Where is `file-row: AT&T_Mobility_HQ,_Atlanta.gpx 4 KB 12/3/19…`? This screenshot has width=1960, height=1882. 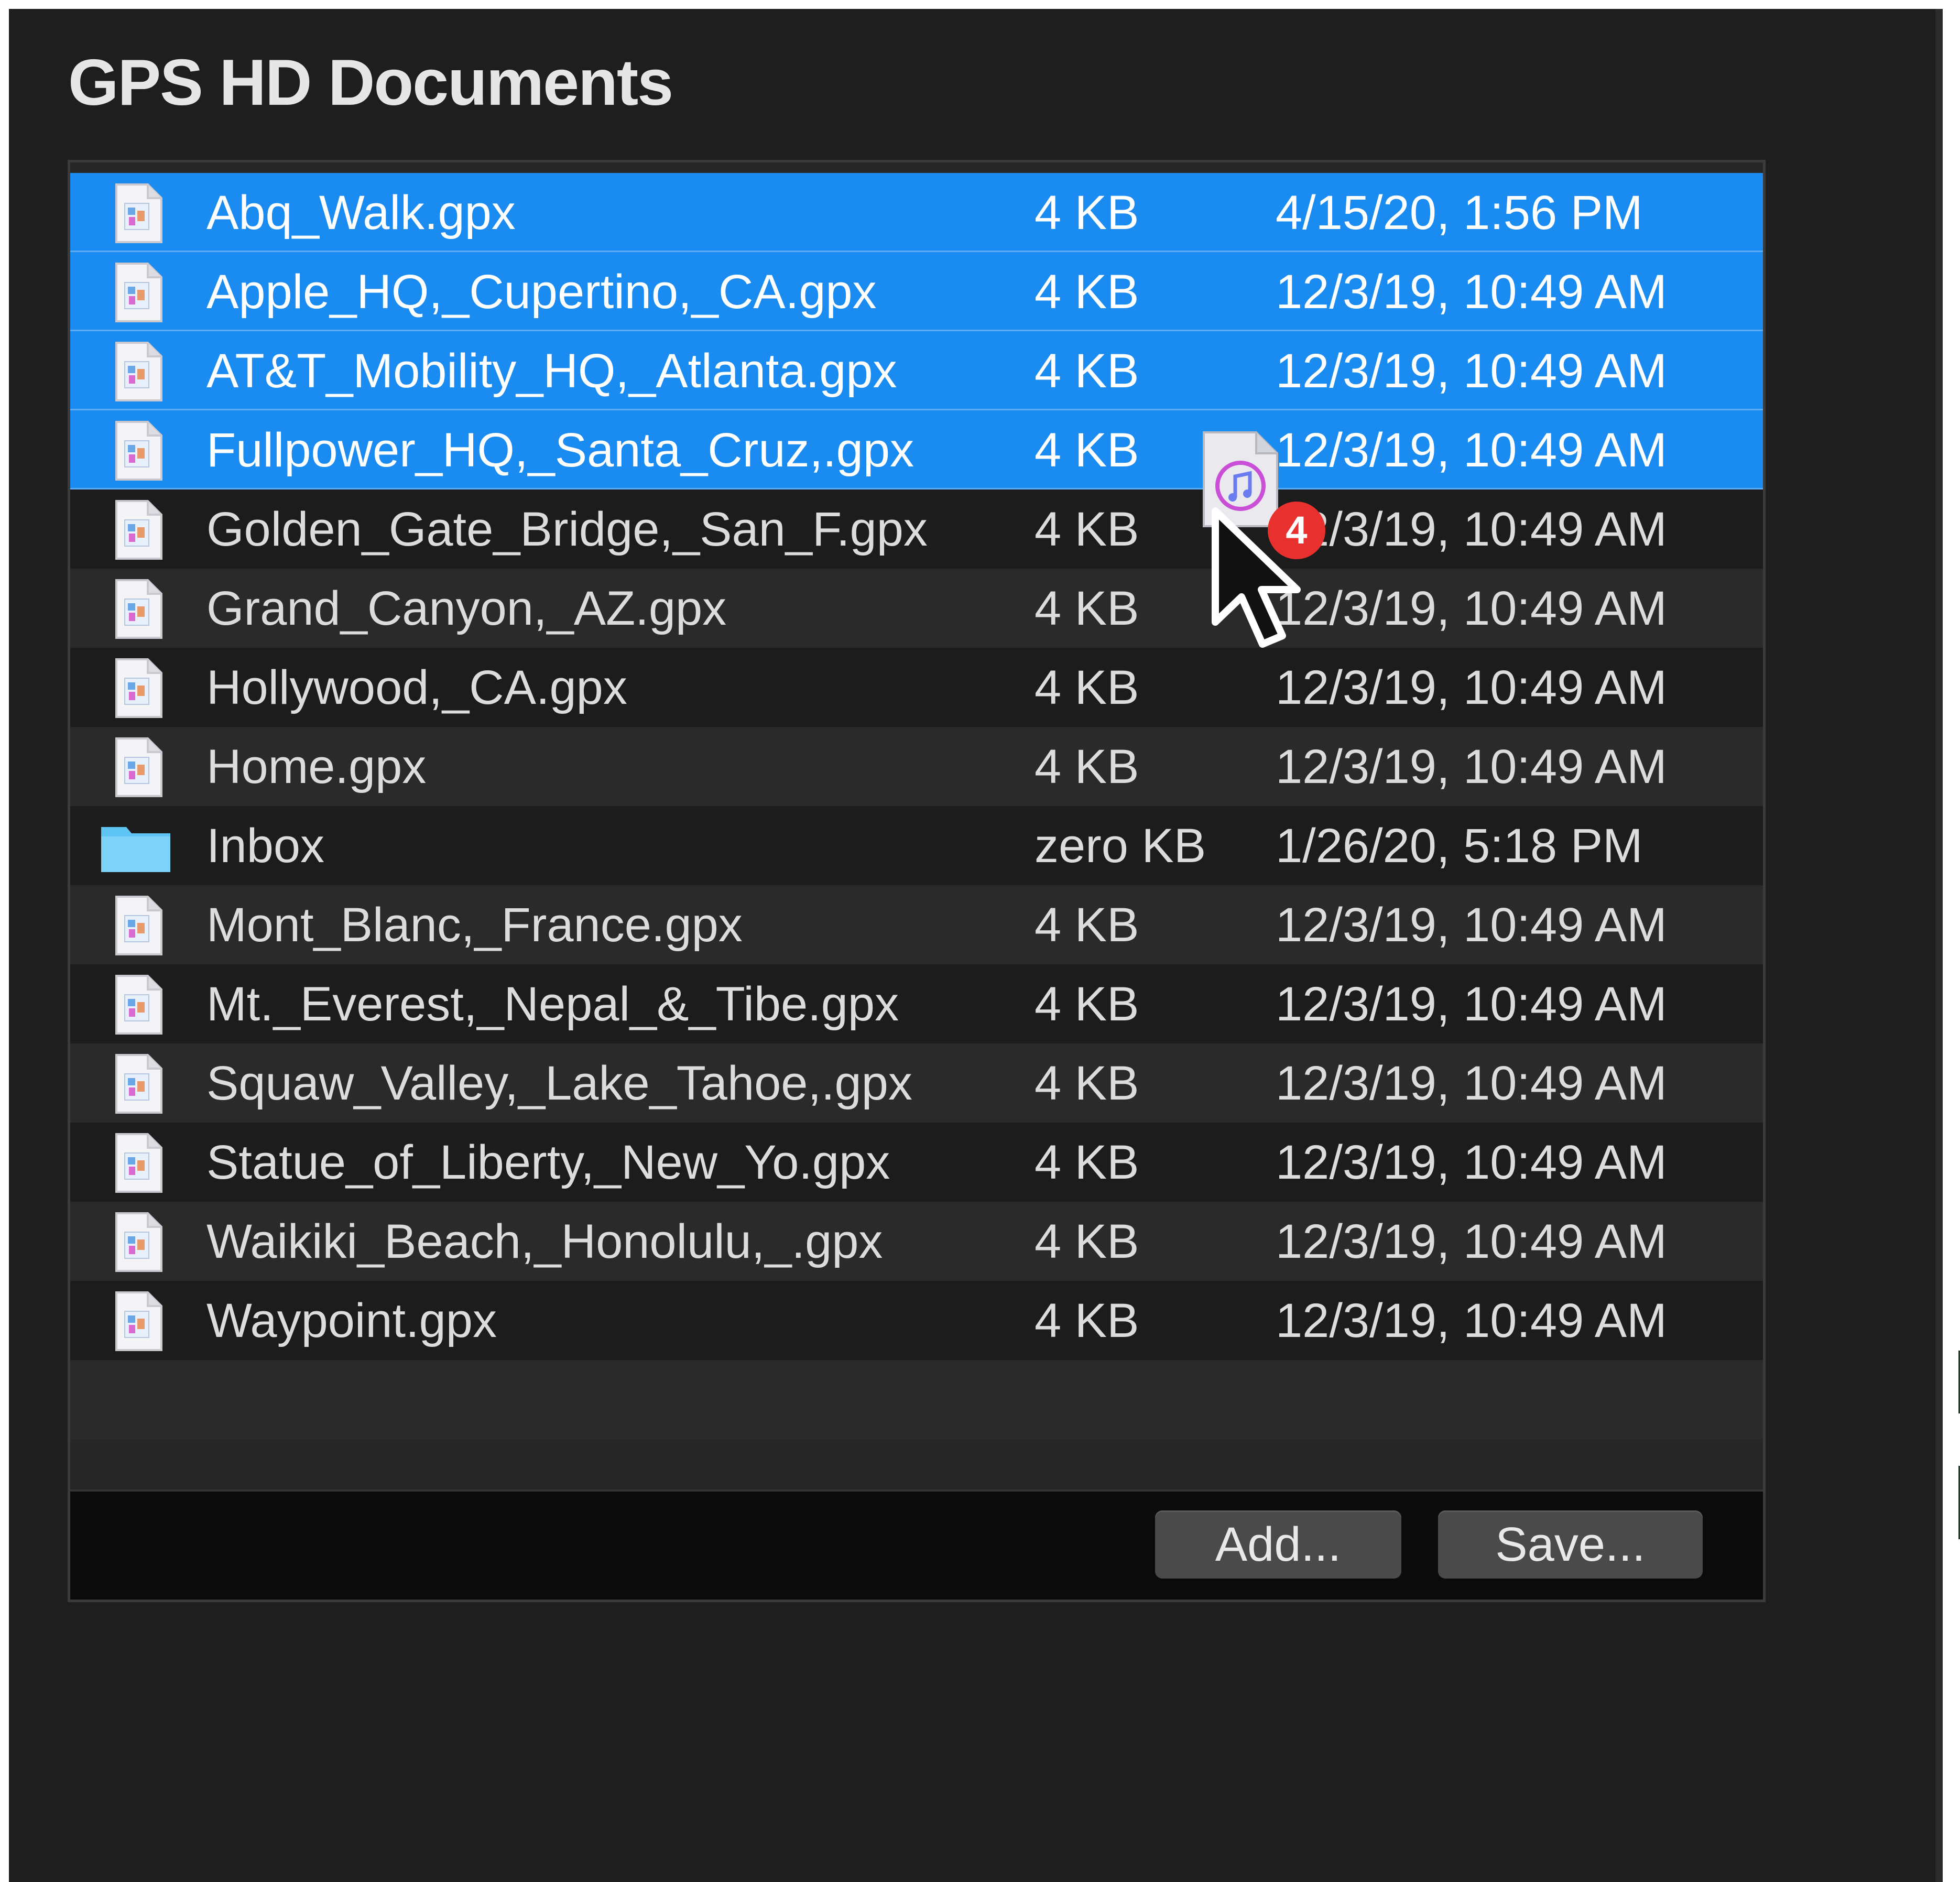
file-row: AT&T_Mobility_HQ,_Atlanta.gpx 4 KB 12/3/19… is located at coordinates (916, 370).